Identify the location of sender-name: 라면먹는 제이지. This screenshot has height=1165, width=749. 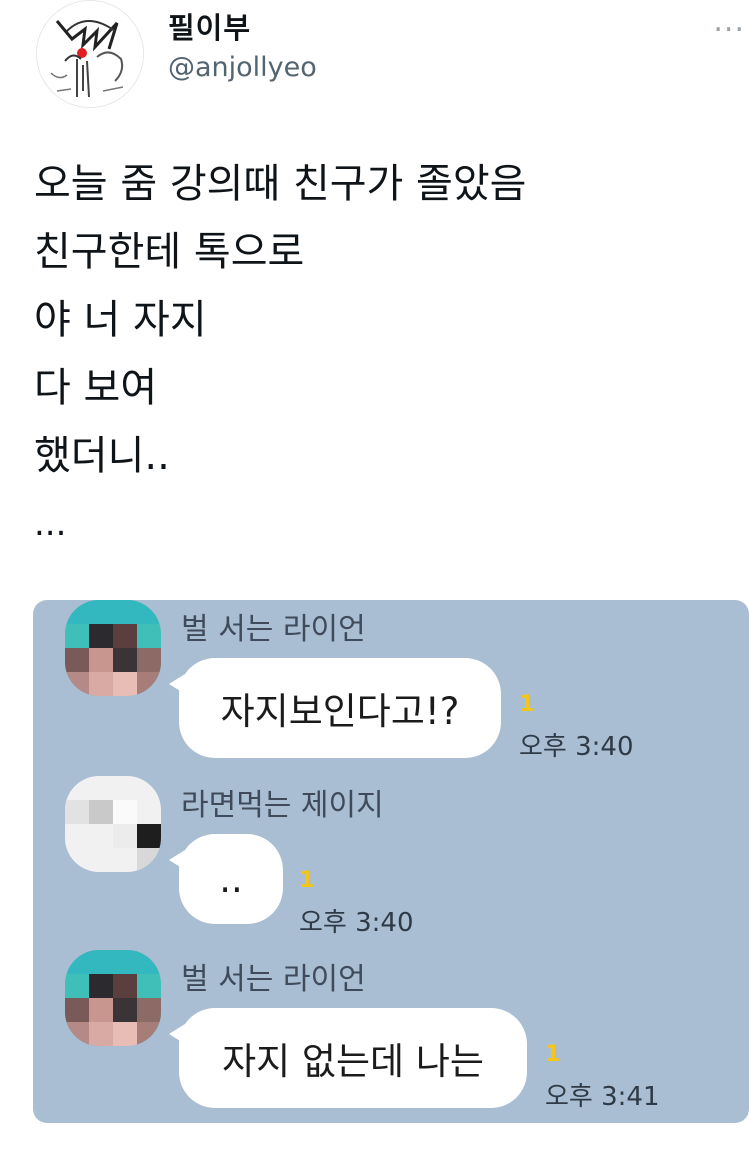
(282, 805).